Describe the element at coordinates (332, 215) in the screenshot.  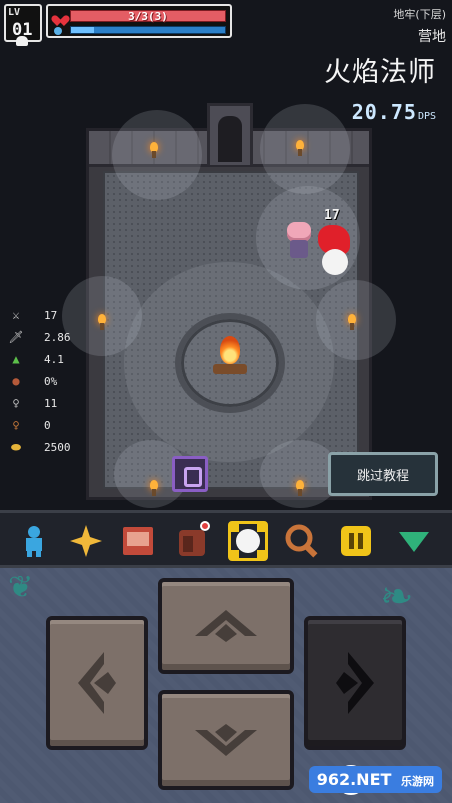
I see `damage-number: 17` at that location.